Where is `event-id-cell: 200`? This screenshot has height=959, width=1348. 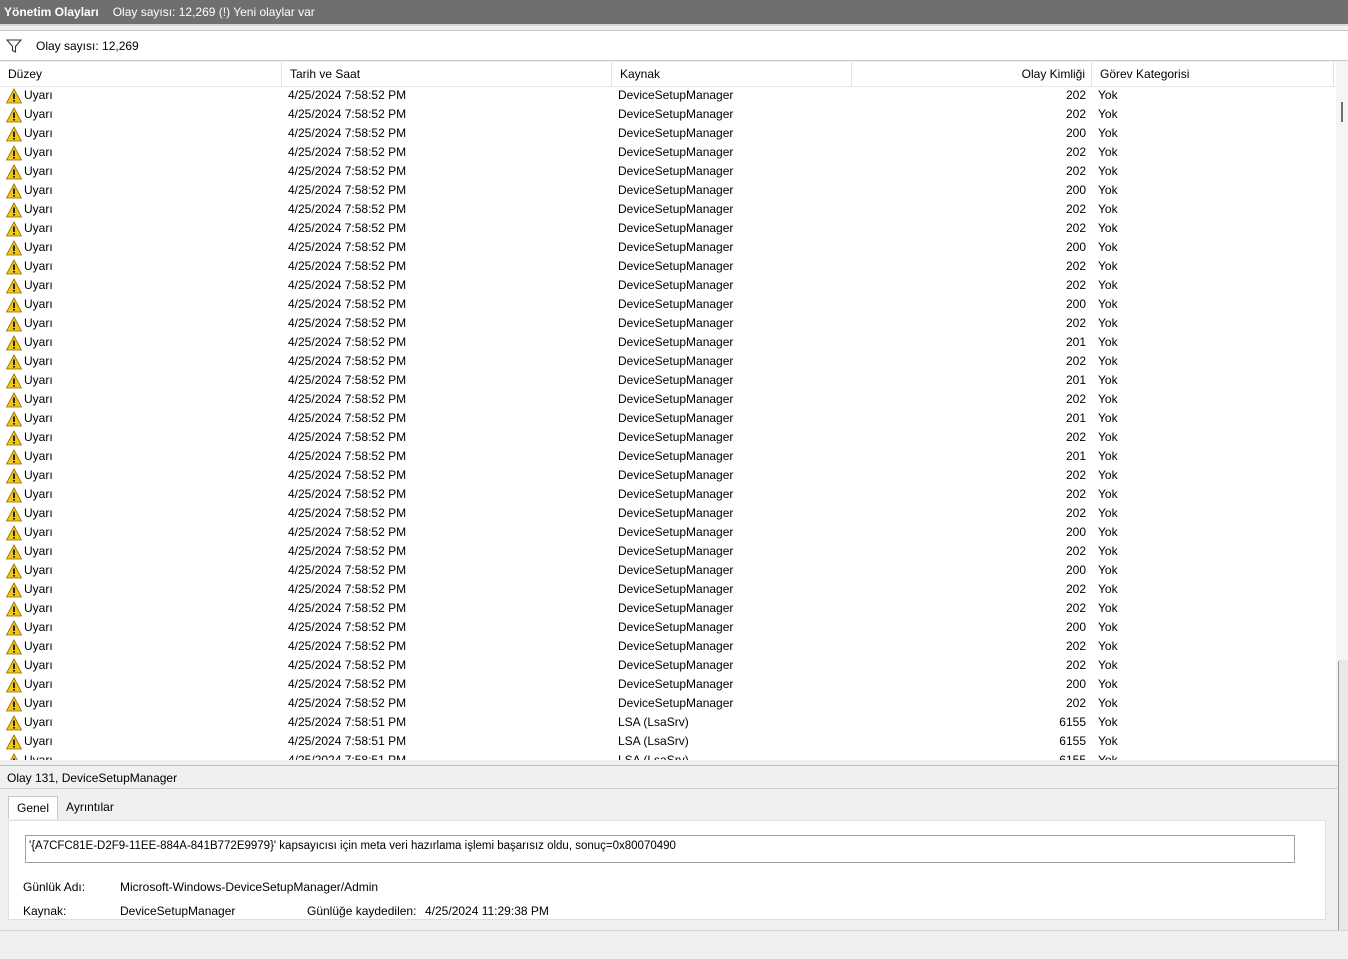
event-id-cell: 200 is located at coordinates (1075, 190).